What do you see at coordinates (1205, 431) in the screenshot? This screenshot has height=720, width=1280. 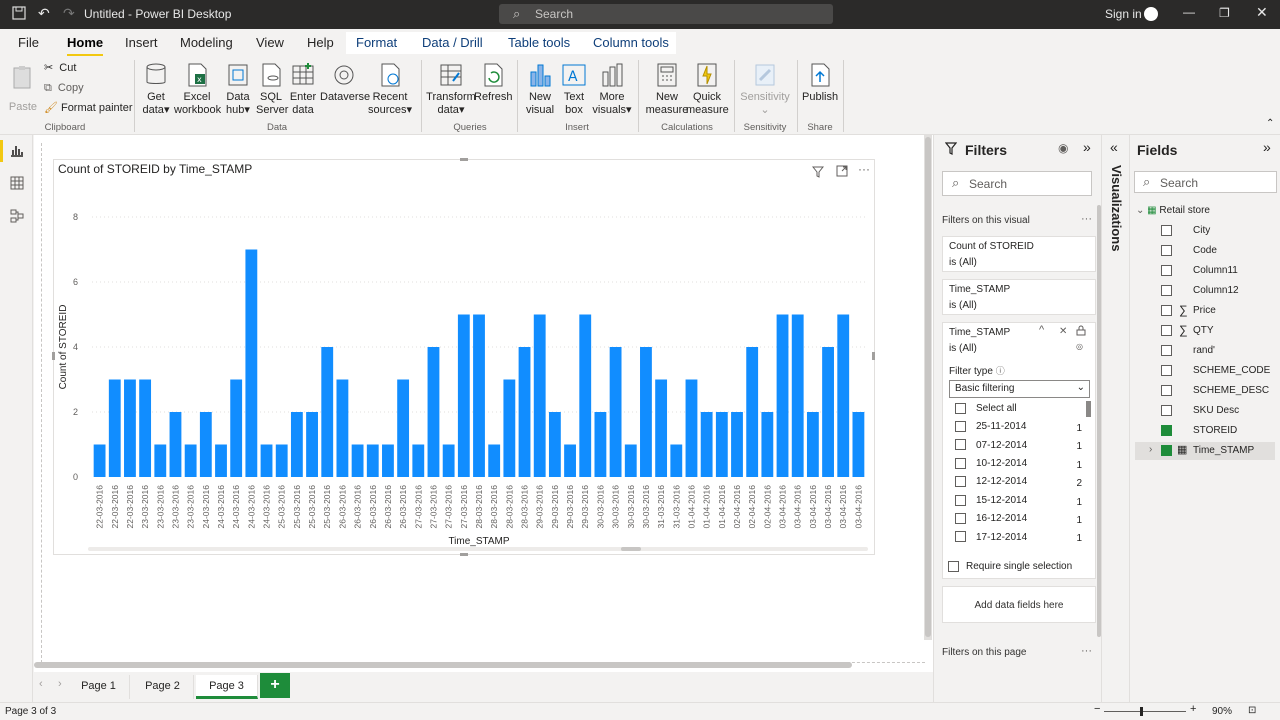 I see `field-item: STOREID` at bounding box center [1205, 431].